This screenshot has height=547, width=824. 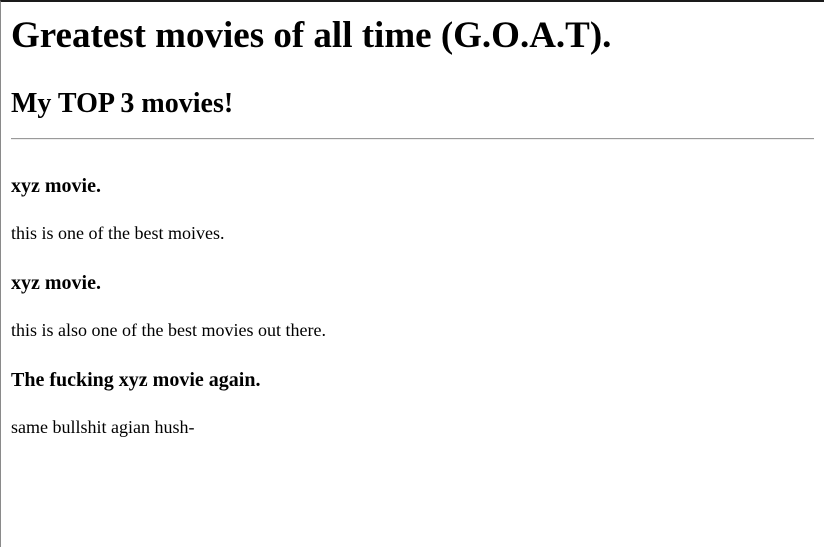 I want to click on movie-heading-2: xyz movie., so click(x=56, y=283).